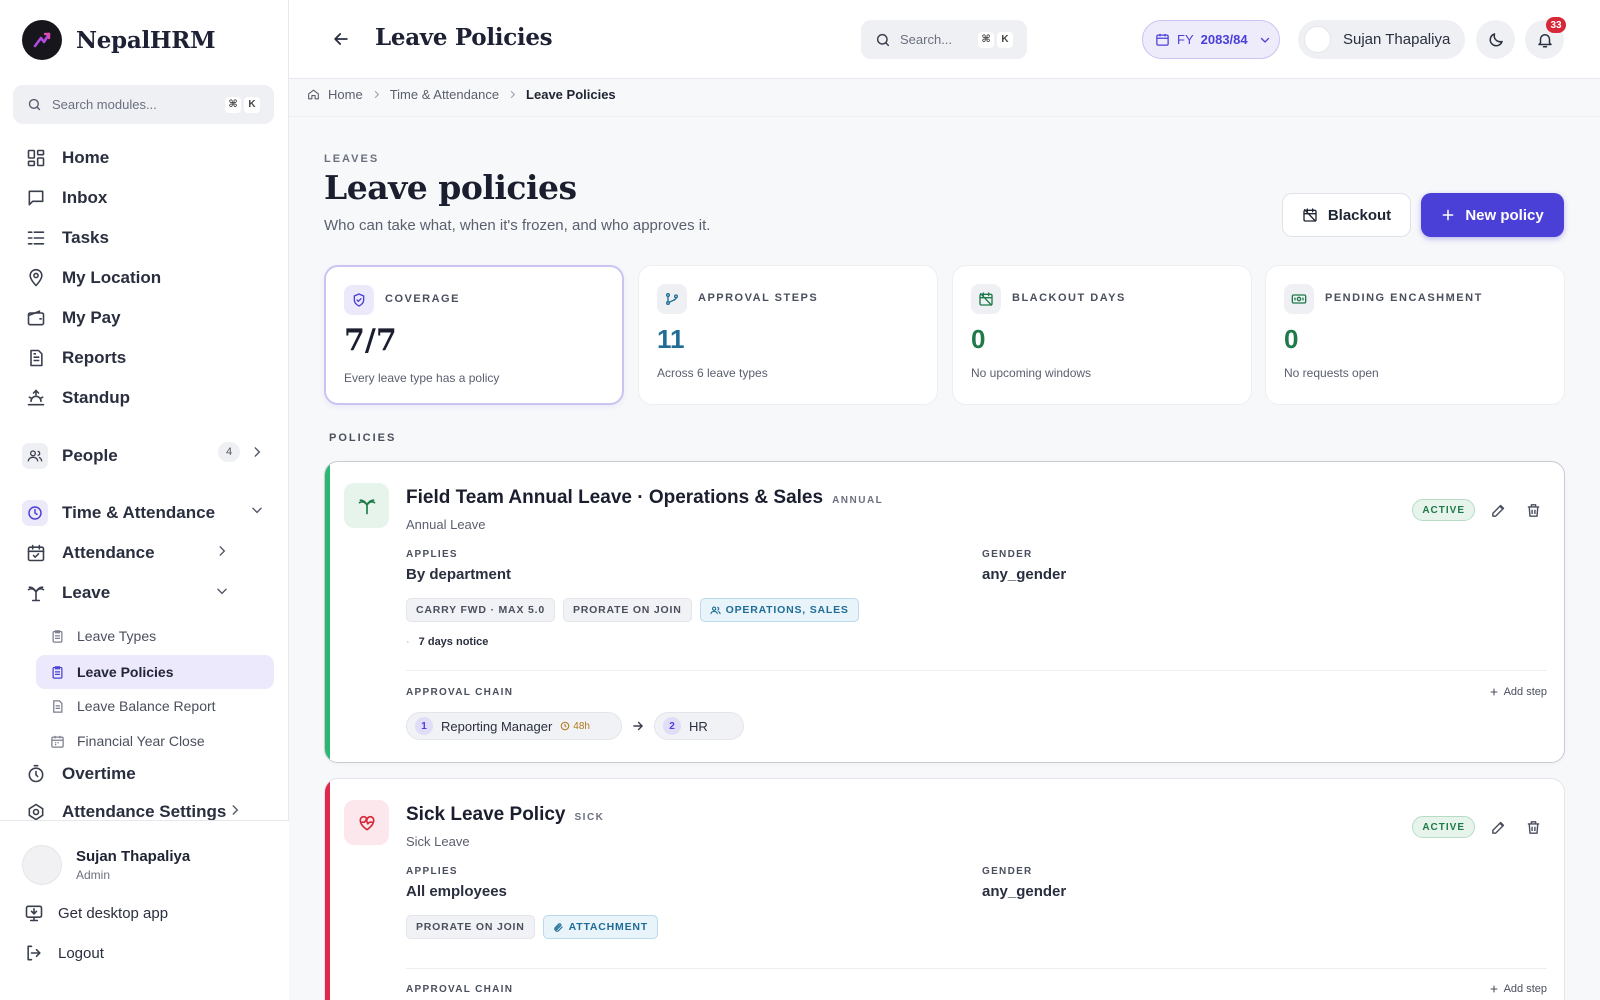 The width and height of the screenshot is (1600, 1000). I want to click on module-search-input: Search modules... ⌘ K, so click(143, 104).